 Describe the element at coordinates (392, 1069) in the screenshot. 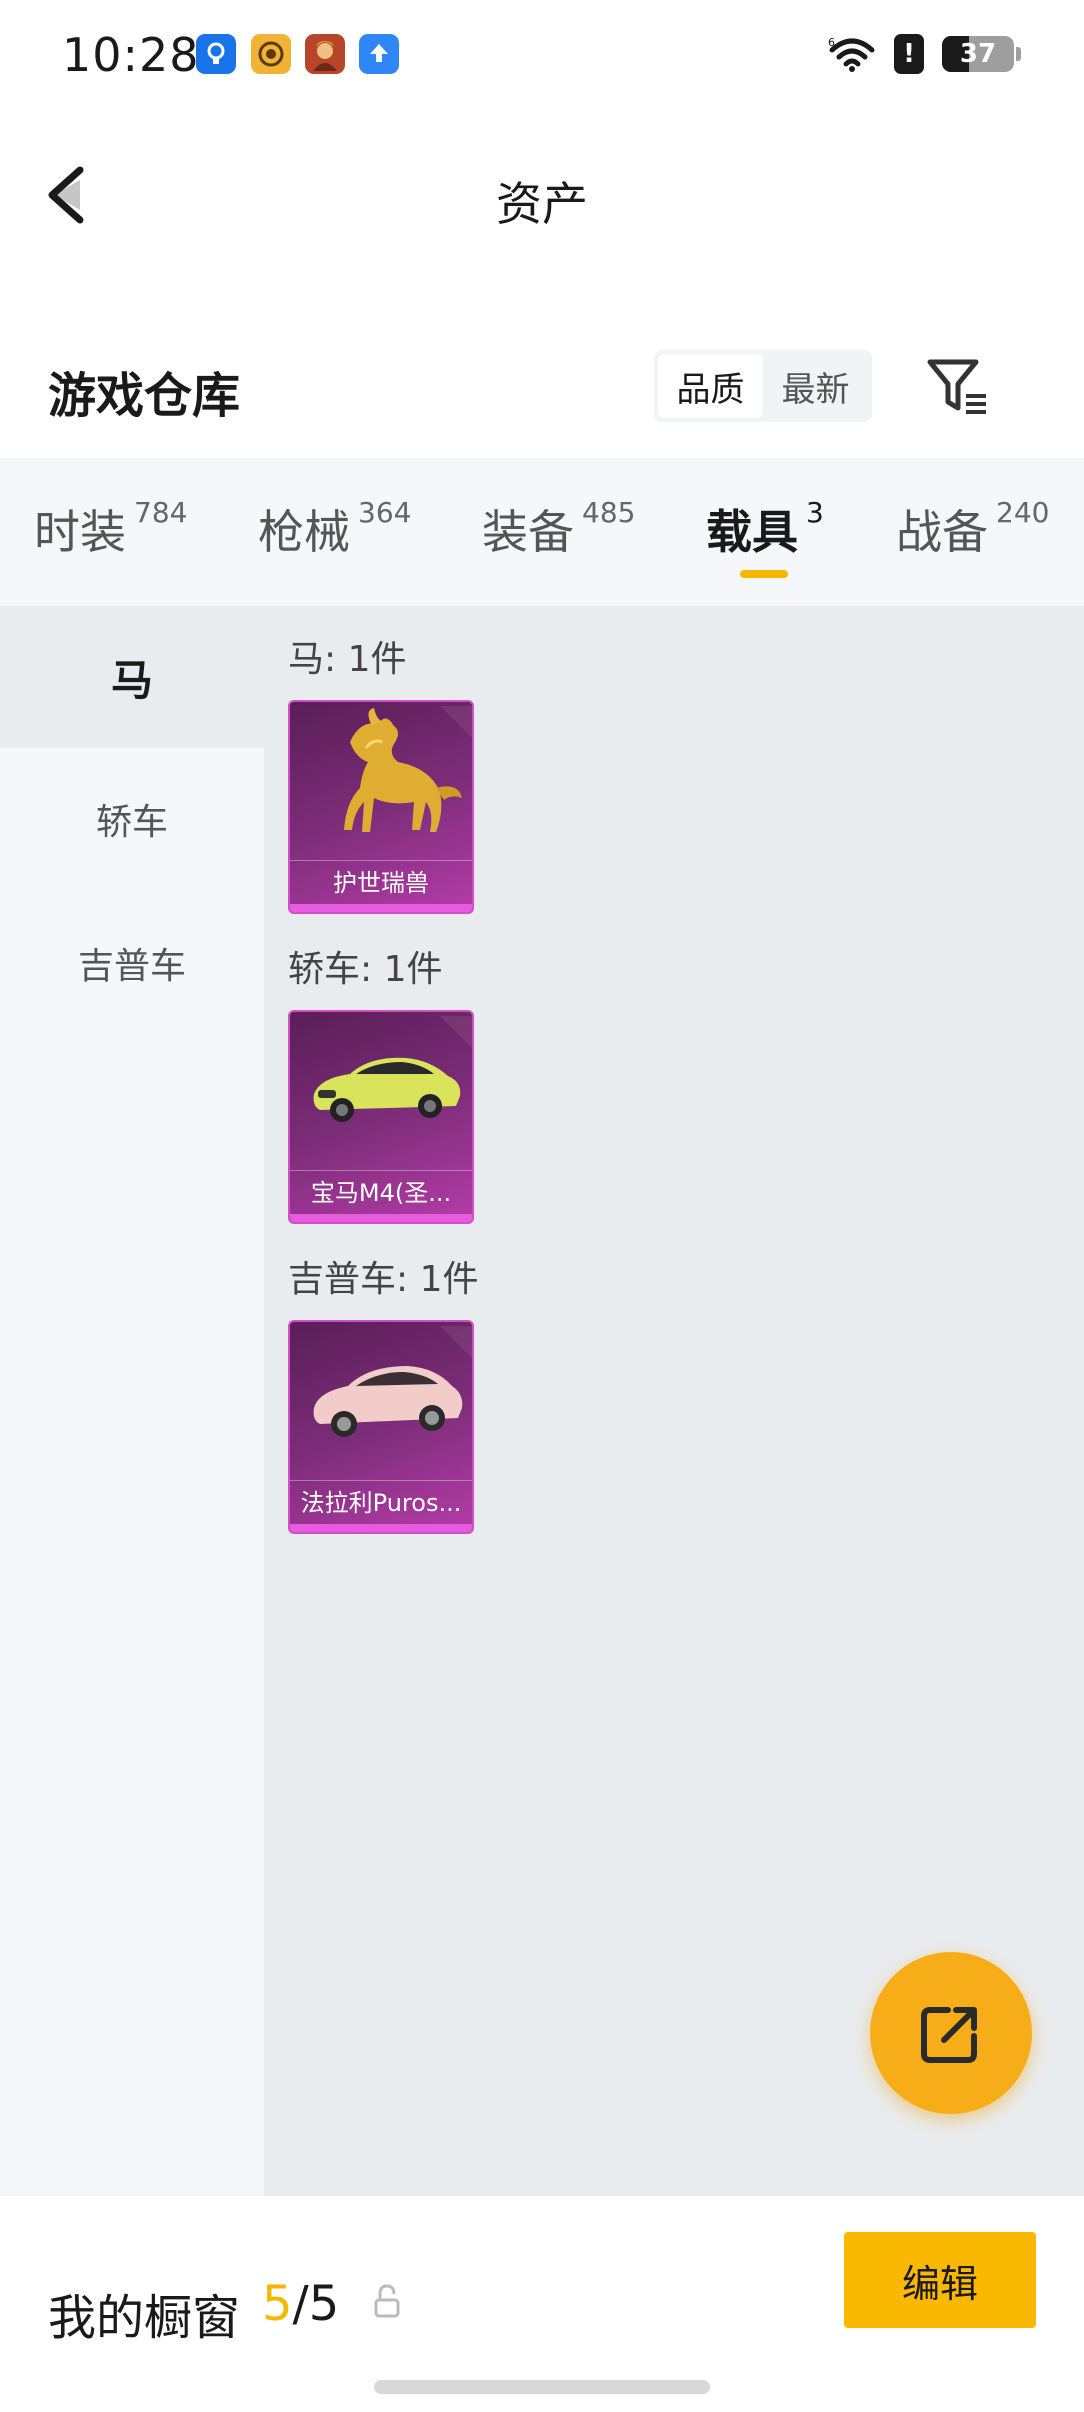

I see `yellow-car-image` at that location.